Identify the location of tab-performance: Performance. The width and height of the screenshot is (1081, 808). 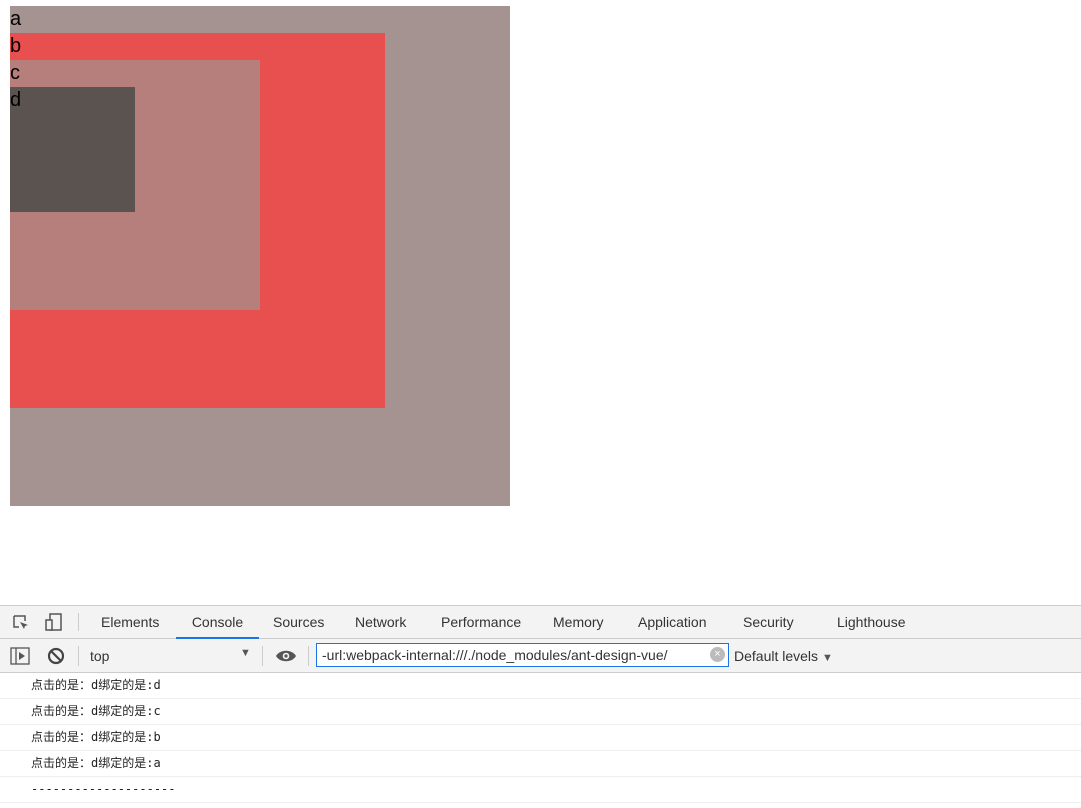
(481, 622).